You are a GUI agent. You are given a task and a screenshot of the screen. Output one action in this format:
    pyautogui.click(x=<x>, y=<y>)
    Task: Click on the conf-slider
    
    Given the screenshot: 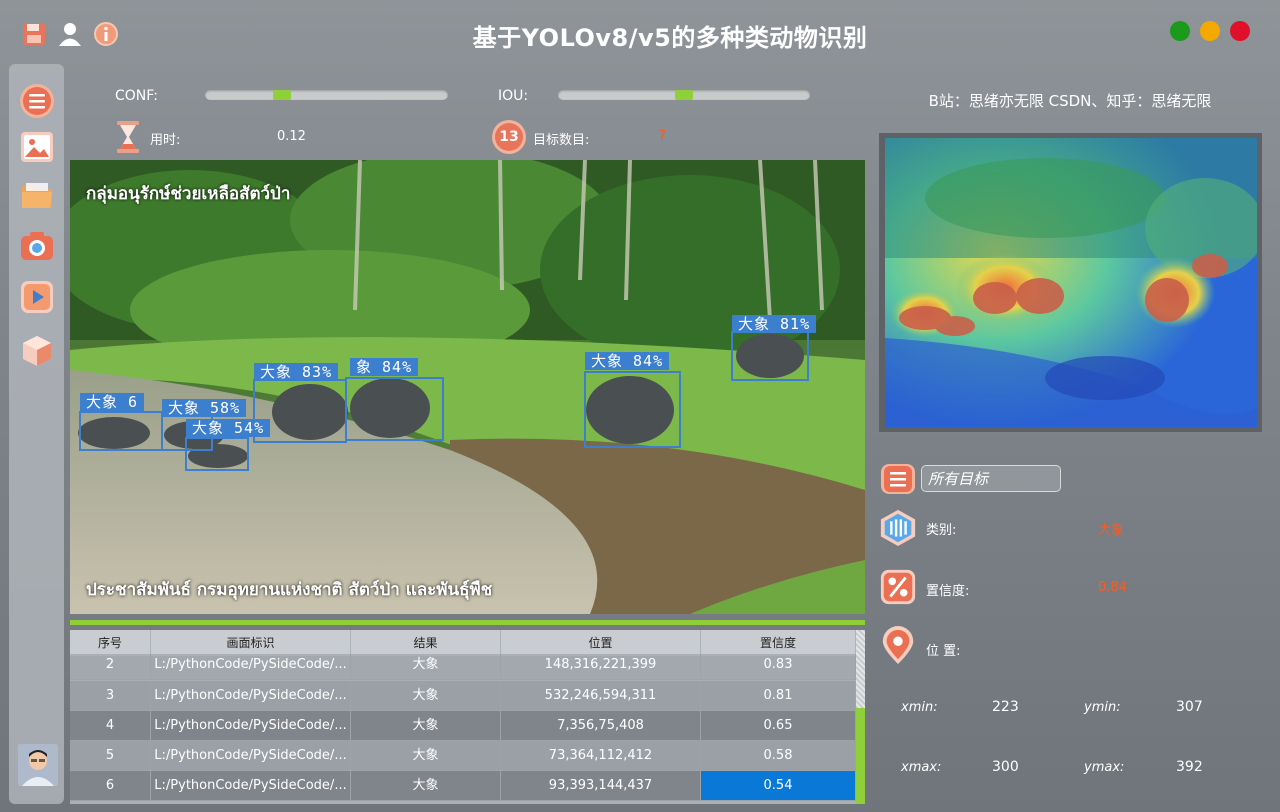 What is the action you would take?
    pyautogui.click(x=326, y=95)
    